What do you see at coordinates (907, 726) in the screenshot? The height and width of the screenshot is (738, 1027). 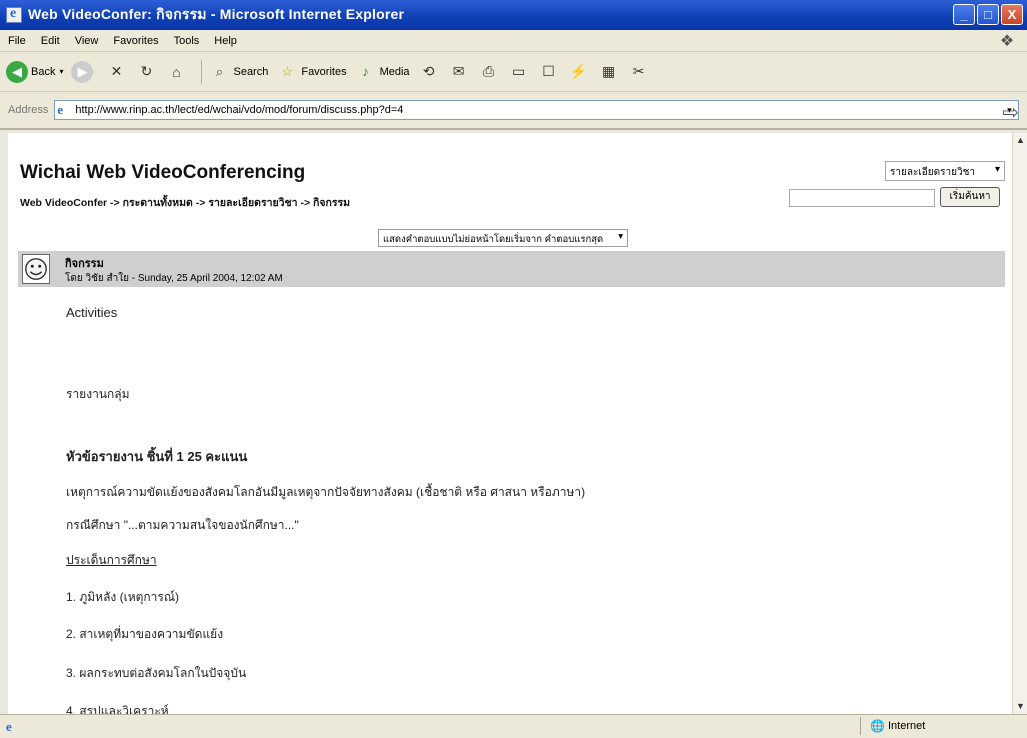 I see `security-zone: Internet` at bounding box center [907, 726].